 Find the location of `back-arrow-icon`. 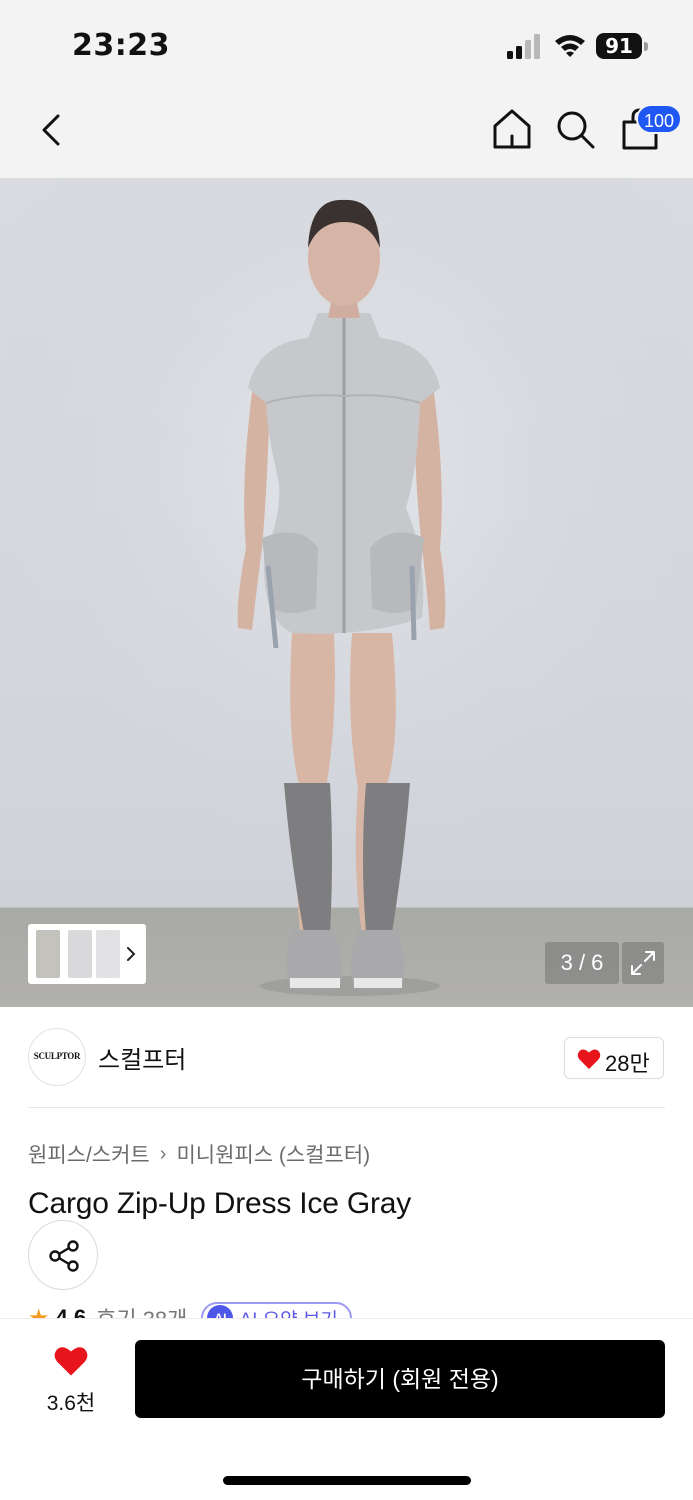

back-arrow-icon is located at coordinates (52, 130).